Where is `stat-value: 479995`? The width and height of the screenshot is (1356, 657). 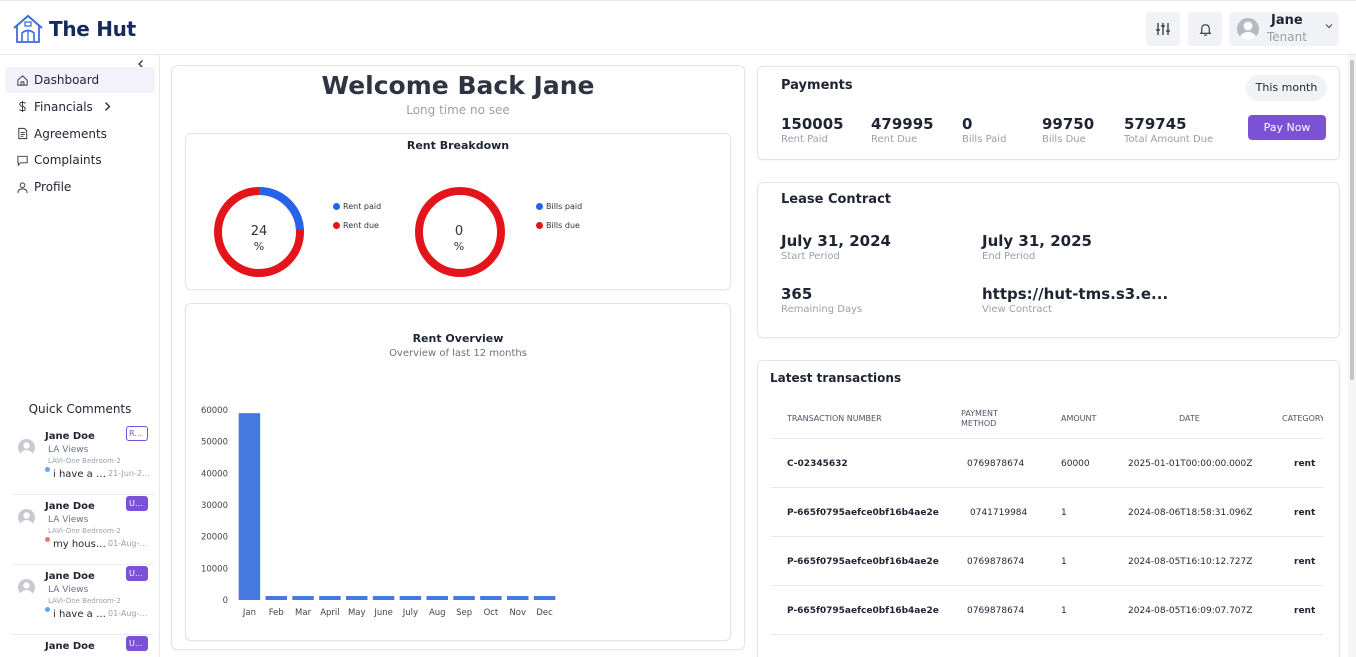
stat-value: 479995 is located at coordinates (902, 124).